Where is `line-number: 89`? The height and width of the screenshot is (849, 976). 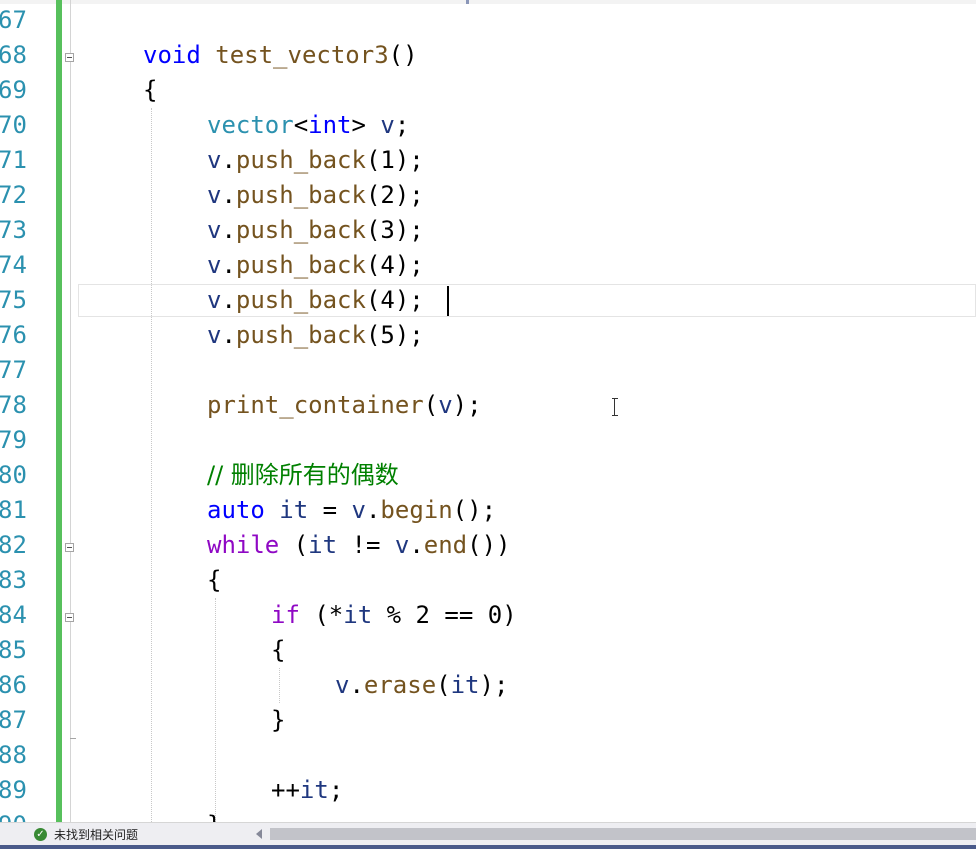 line-number: 89 is located at coordinates (13, 790).